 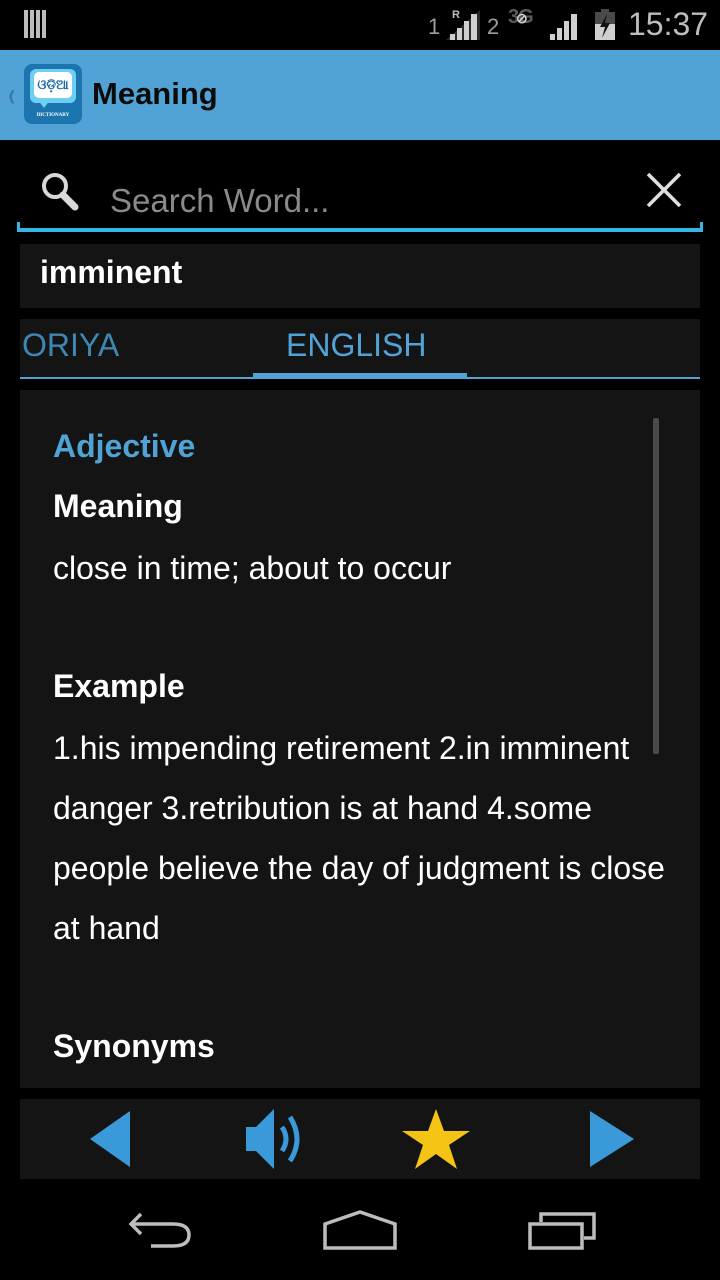 I want to click on home-icon, so click(x=360, y=1230).